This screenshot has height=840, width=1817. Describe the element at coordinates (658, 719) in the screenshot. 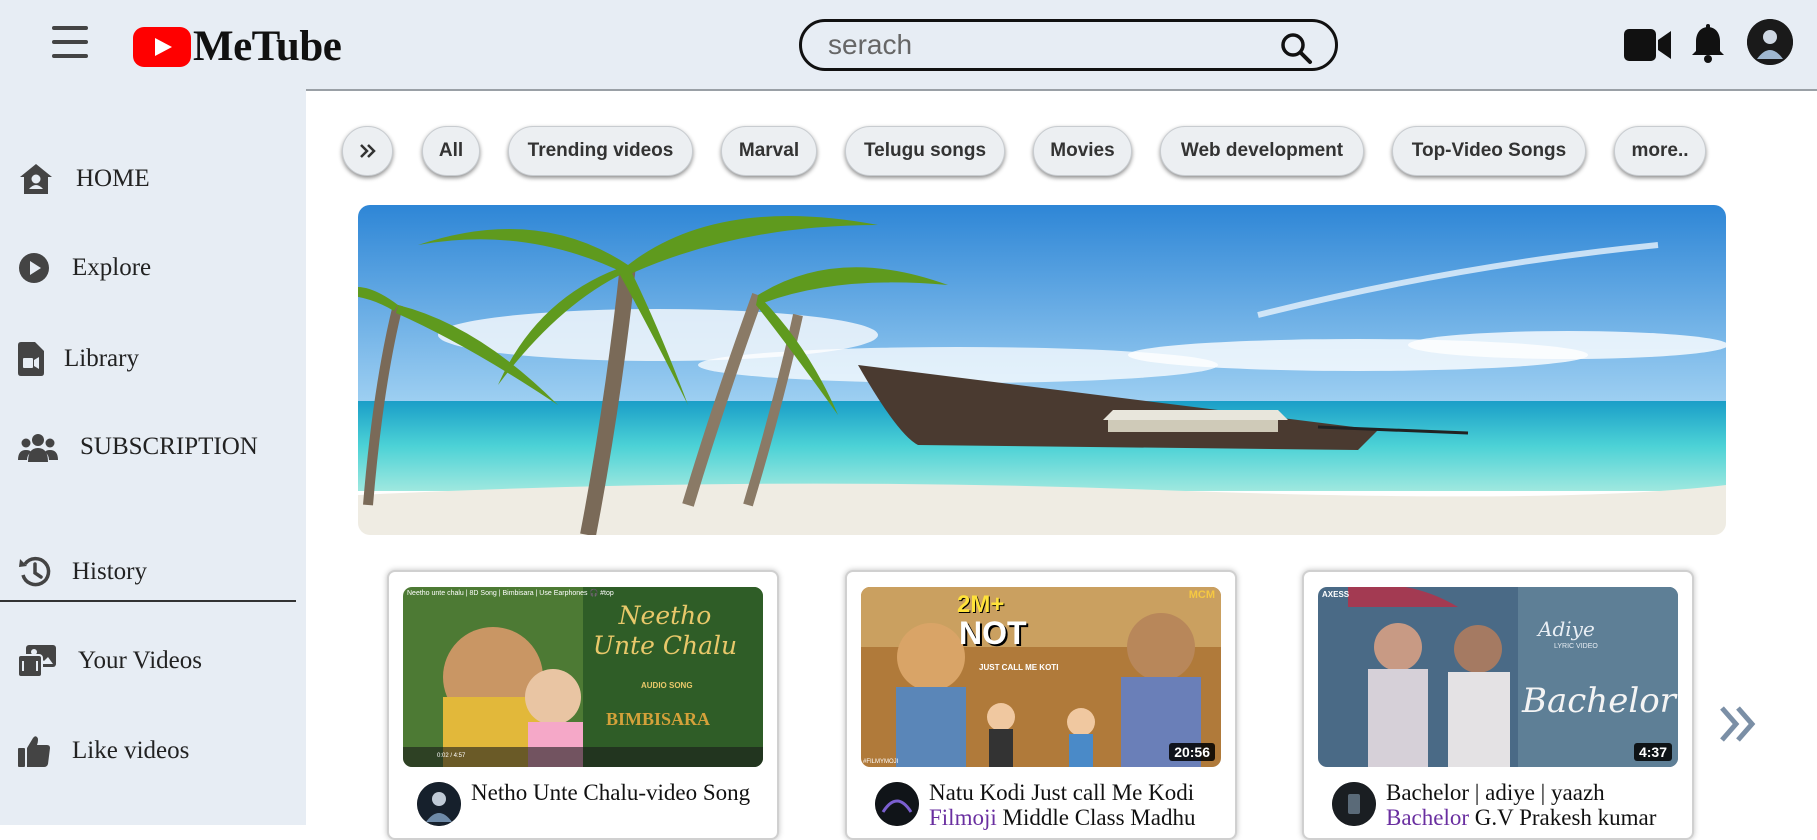

I see `thumbnail-subtitle: BIMBISARA` at that location.